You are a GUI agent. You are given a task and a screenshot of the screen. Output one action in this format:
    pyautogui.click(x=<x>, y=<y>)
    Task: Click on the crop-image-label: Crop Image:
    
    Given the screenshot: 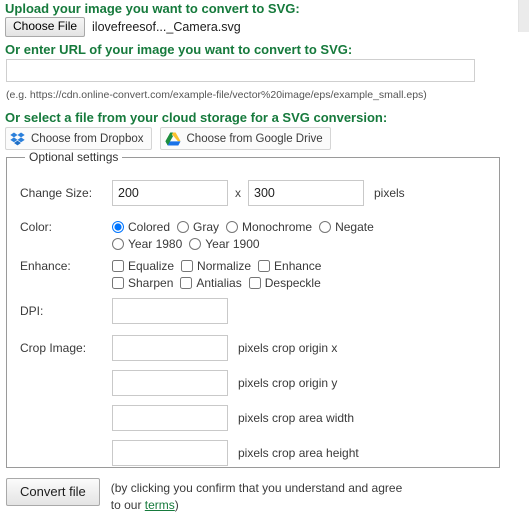 What is the action you would take?
    pyautogui.click(x=53, y=348)
    